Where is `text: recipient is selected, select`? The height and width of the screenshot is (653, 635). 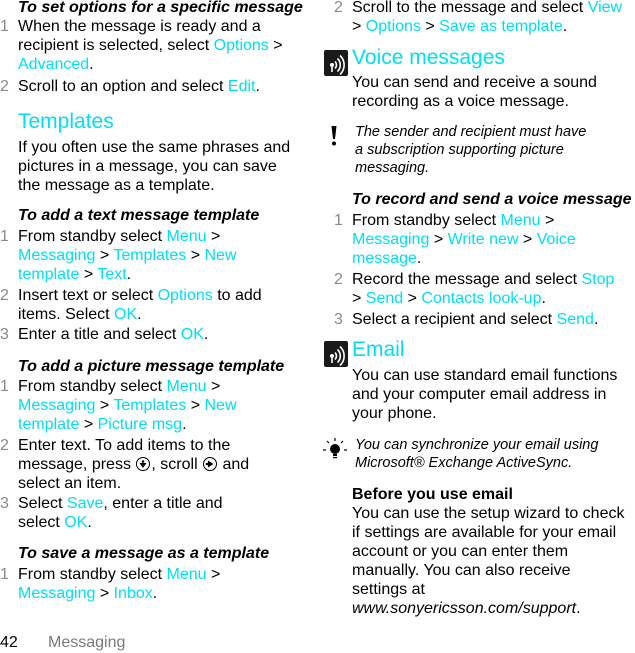 text: recipient is selected, select is located at coordinates (116, 45).